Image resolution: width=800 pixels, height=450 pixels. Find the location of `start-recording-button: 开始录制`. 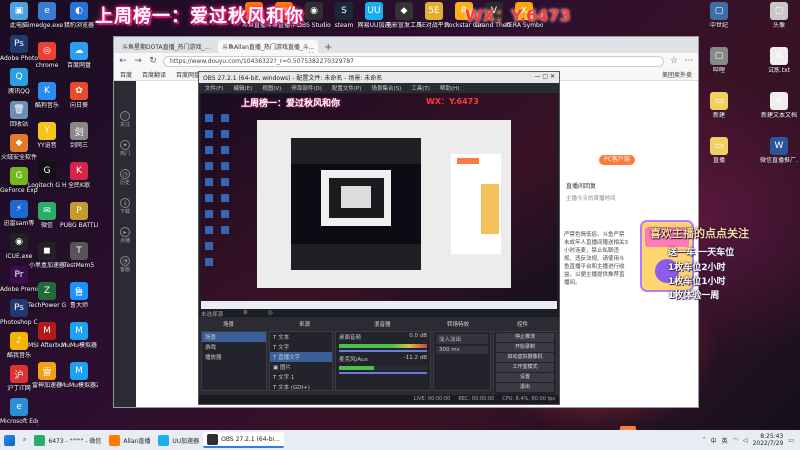

start-recording-button: 开始录制 is located at coordinates (525, 347).